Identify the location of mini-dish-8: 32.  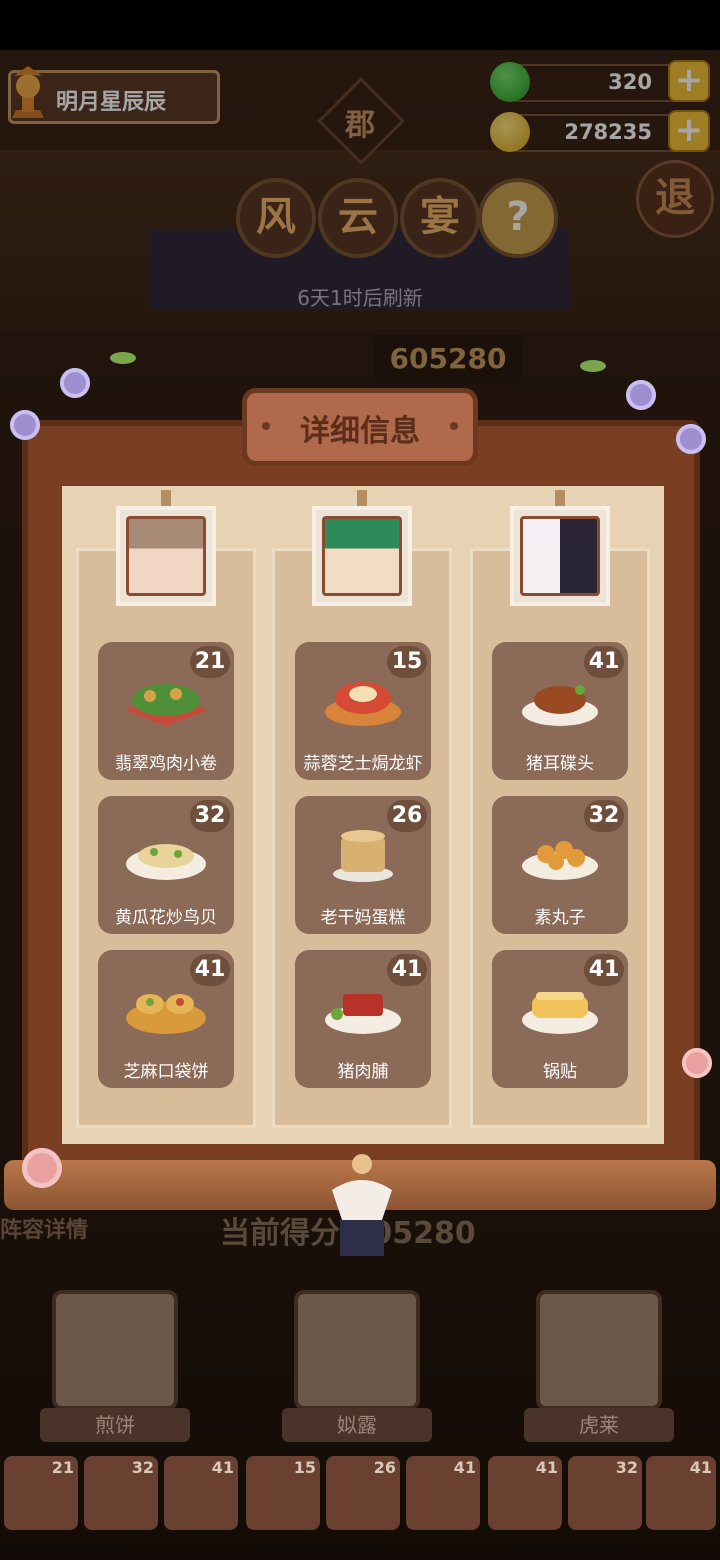
(605, 1493).